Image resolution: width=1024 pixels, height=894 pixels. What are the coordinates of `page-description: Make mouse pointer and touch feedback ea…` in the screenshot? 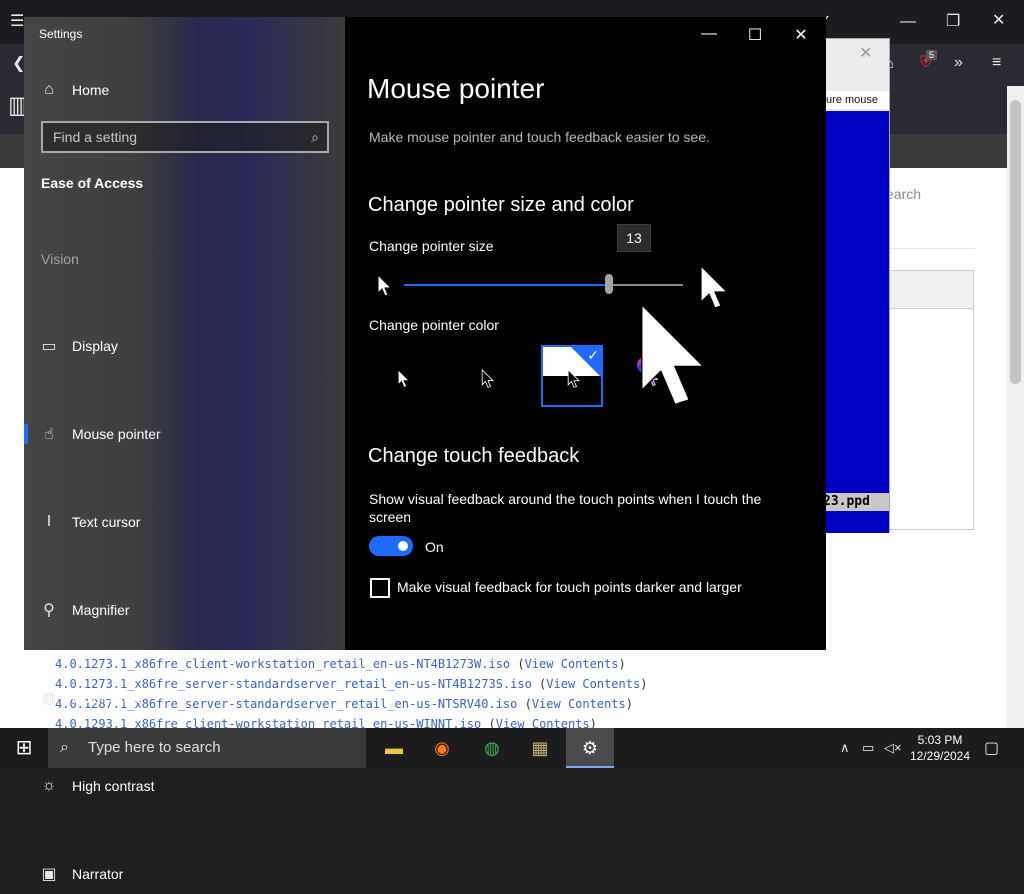 It's located at (539, 137).